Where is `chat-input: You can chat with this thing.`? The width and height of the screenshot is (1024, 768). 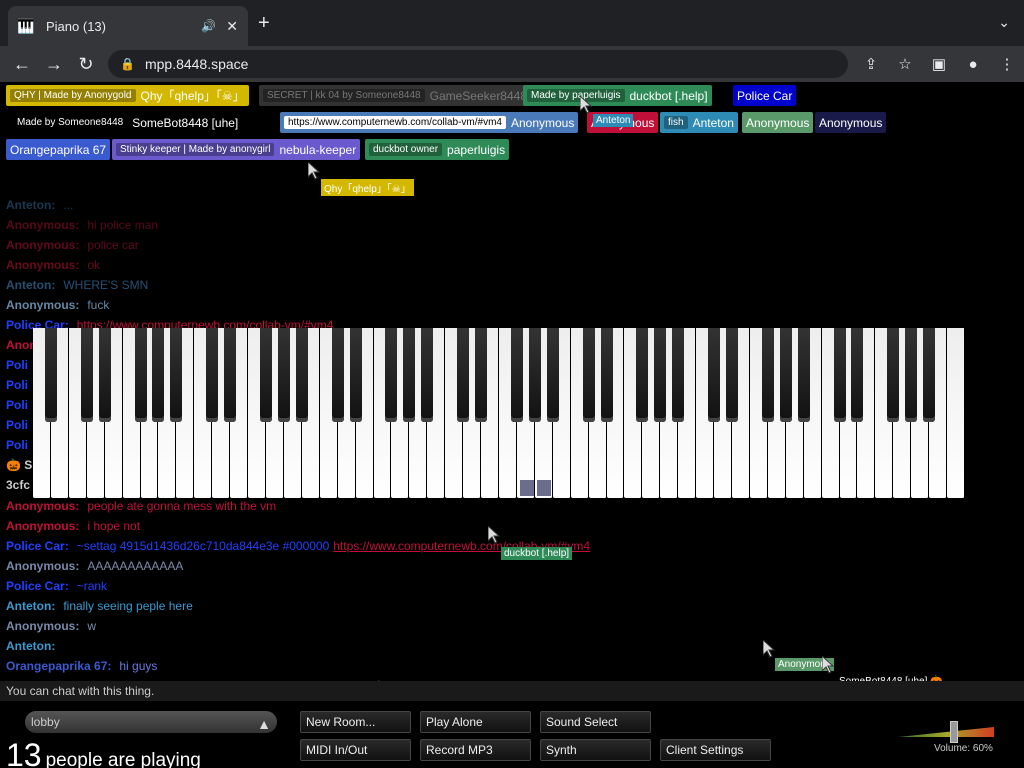
chat-input: You can chat with this thing. is located at coordinates (512, 691).